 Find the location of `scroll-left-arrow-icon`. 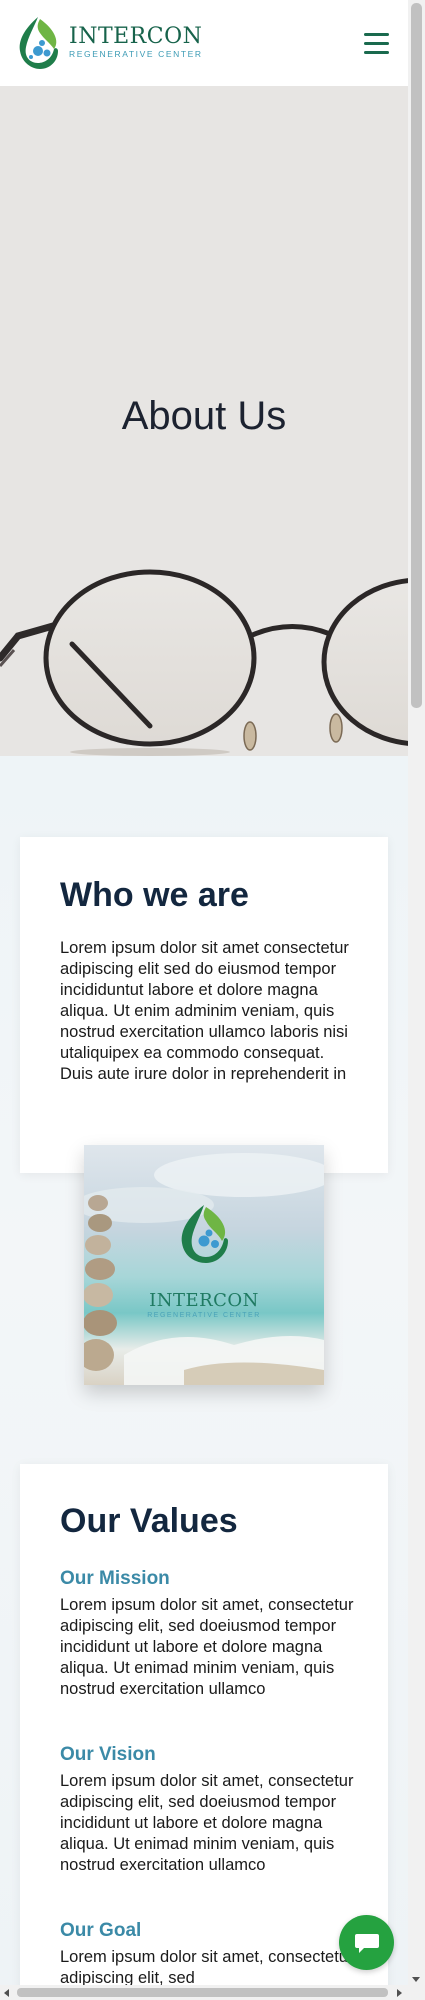

scroll-left-arrow-icon is located at coordinates (6, 1993).